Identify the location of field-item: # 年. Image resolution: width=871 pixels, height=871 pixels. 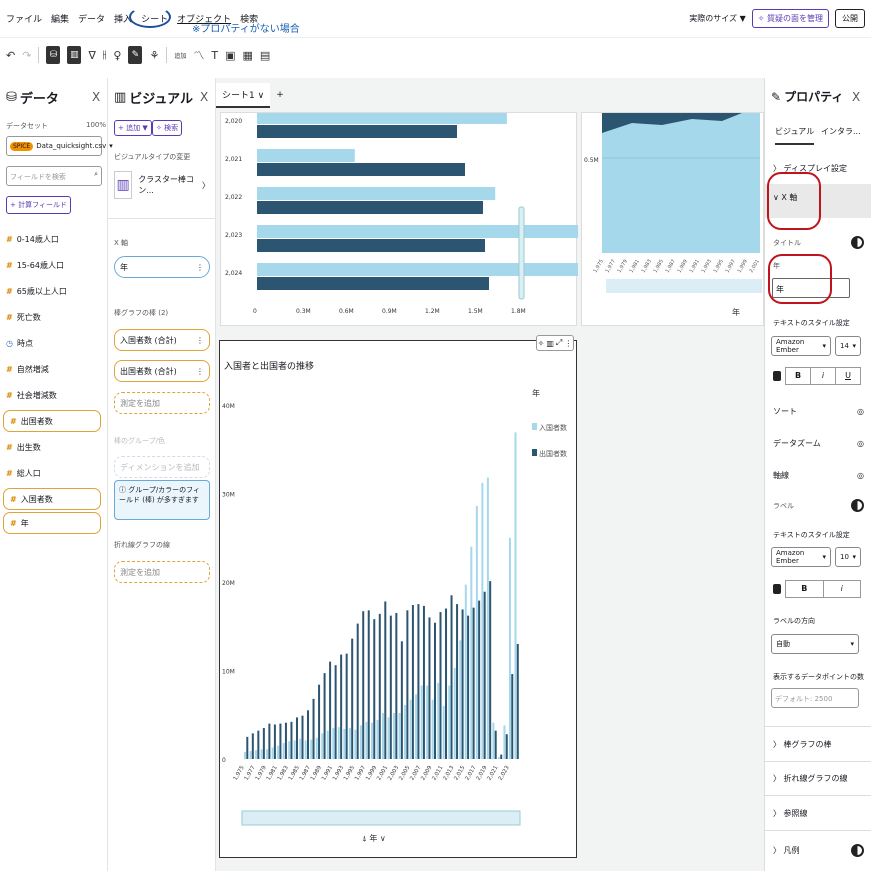
(52, 523).